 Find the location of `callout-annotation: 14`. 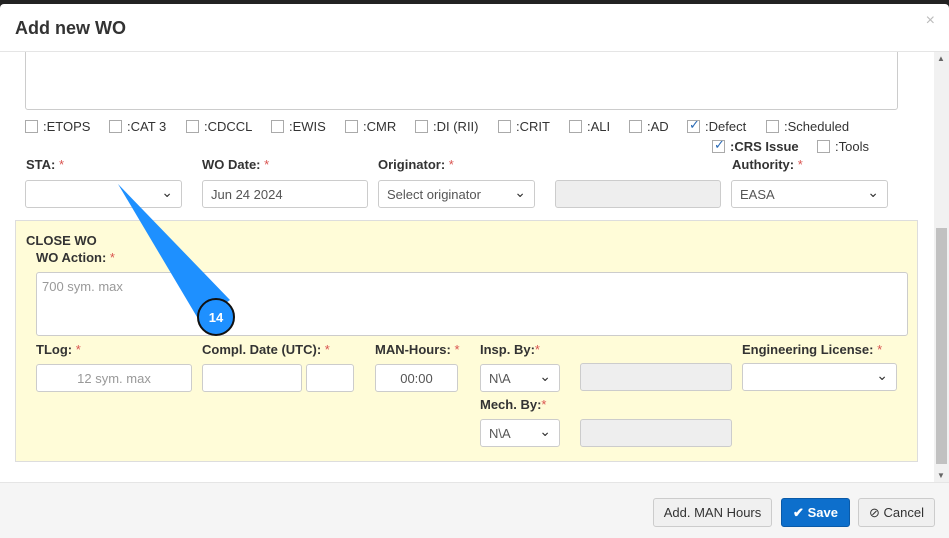

callout-annotation: 14 is located at coordinates (176, 260).